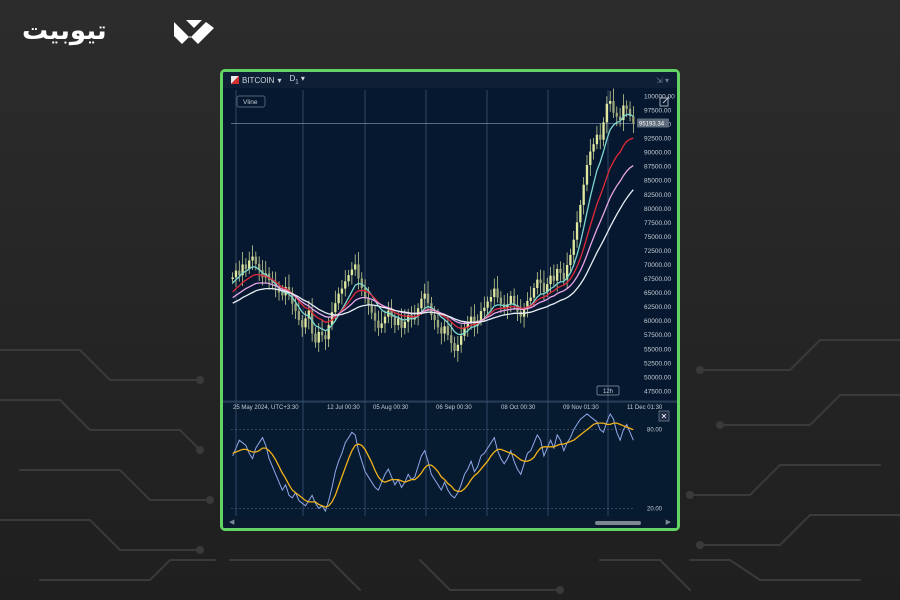 Image resolution: width=900 pixels, height=600 pixels. I want to click on price-tick-label: 92500.00, so click(657, 139).